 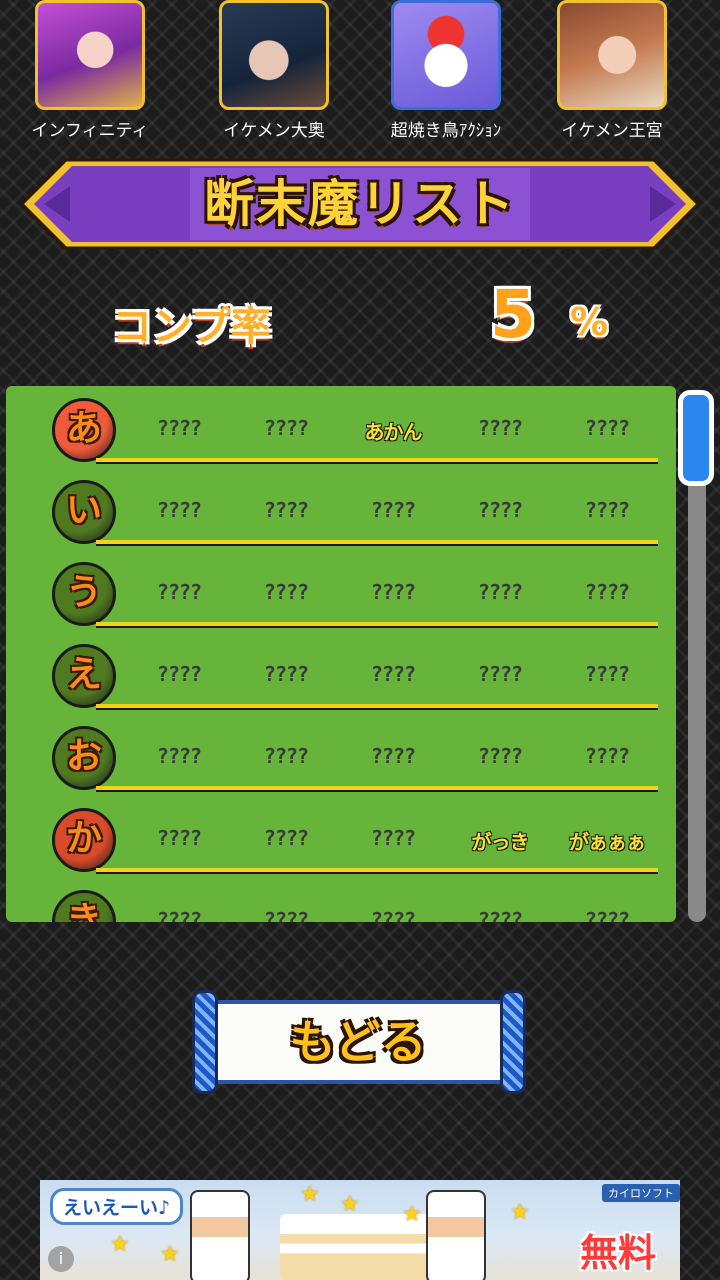 What do you see at coordinates (90, 55) in the screenshot?
I see `app-icon-infinity` at bounding box center [90, 55].